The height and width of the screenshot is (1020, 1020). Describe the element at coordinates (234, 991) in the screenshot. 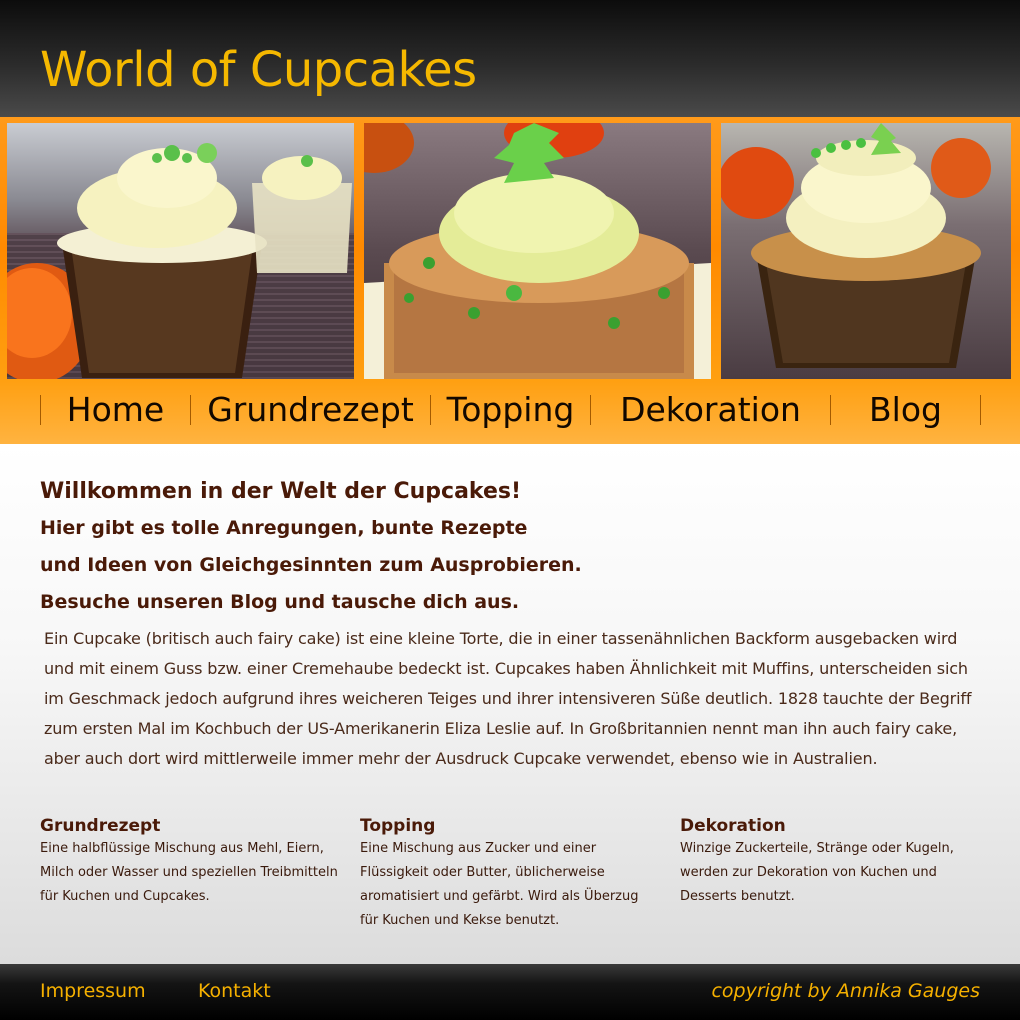

I see `kontakt-link: Kontakt` at that location.